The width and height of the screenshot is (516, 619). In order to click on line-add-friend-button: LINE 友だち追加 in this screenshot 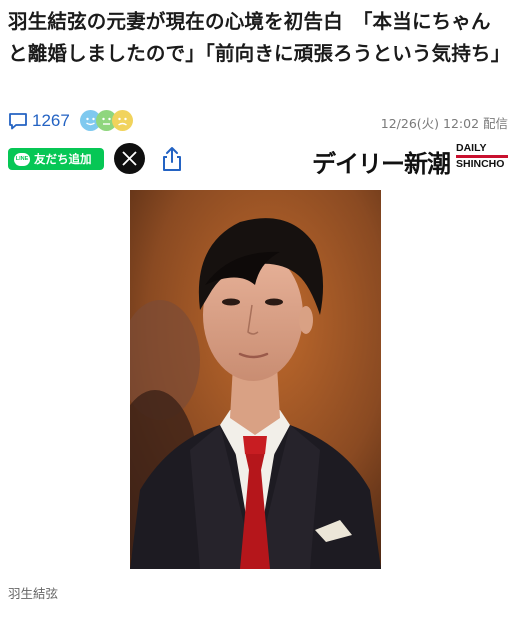, I will do `click(56, 159)`.